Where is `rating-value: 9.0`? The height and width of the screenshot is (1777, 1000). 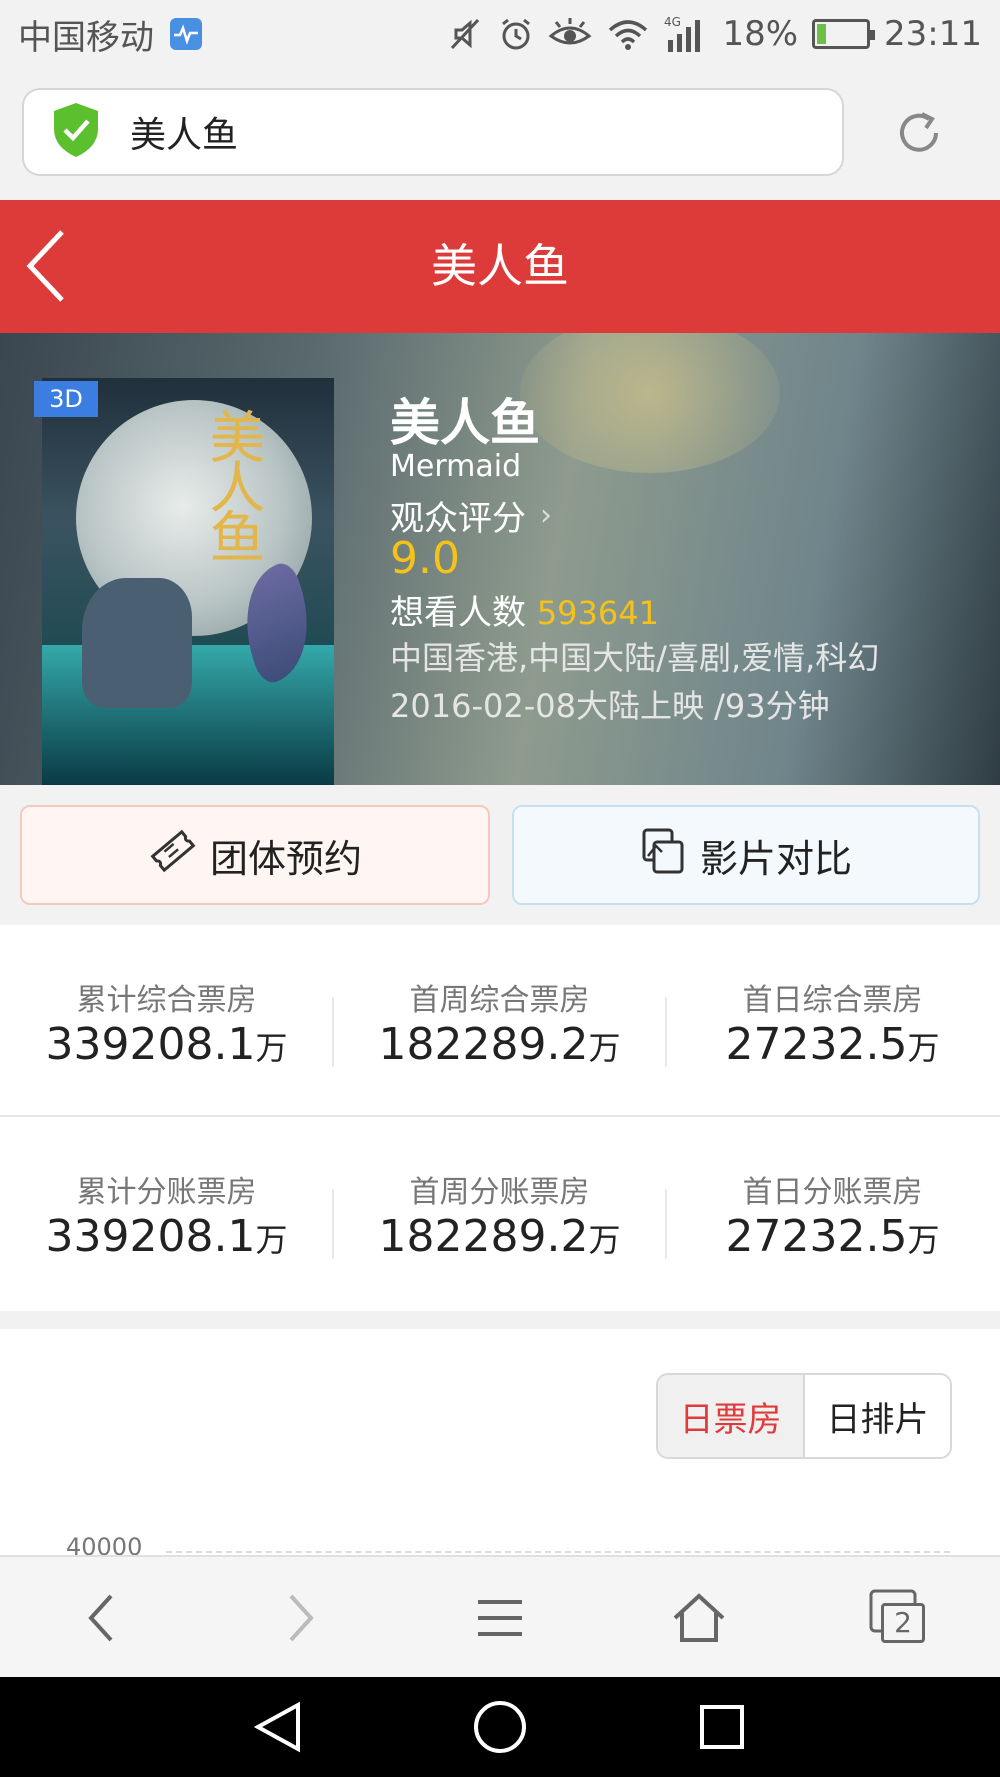 rating-value: 9.0 is located at coordinates (425, 558).